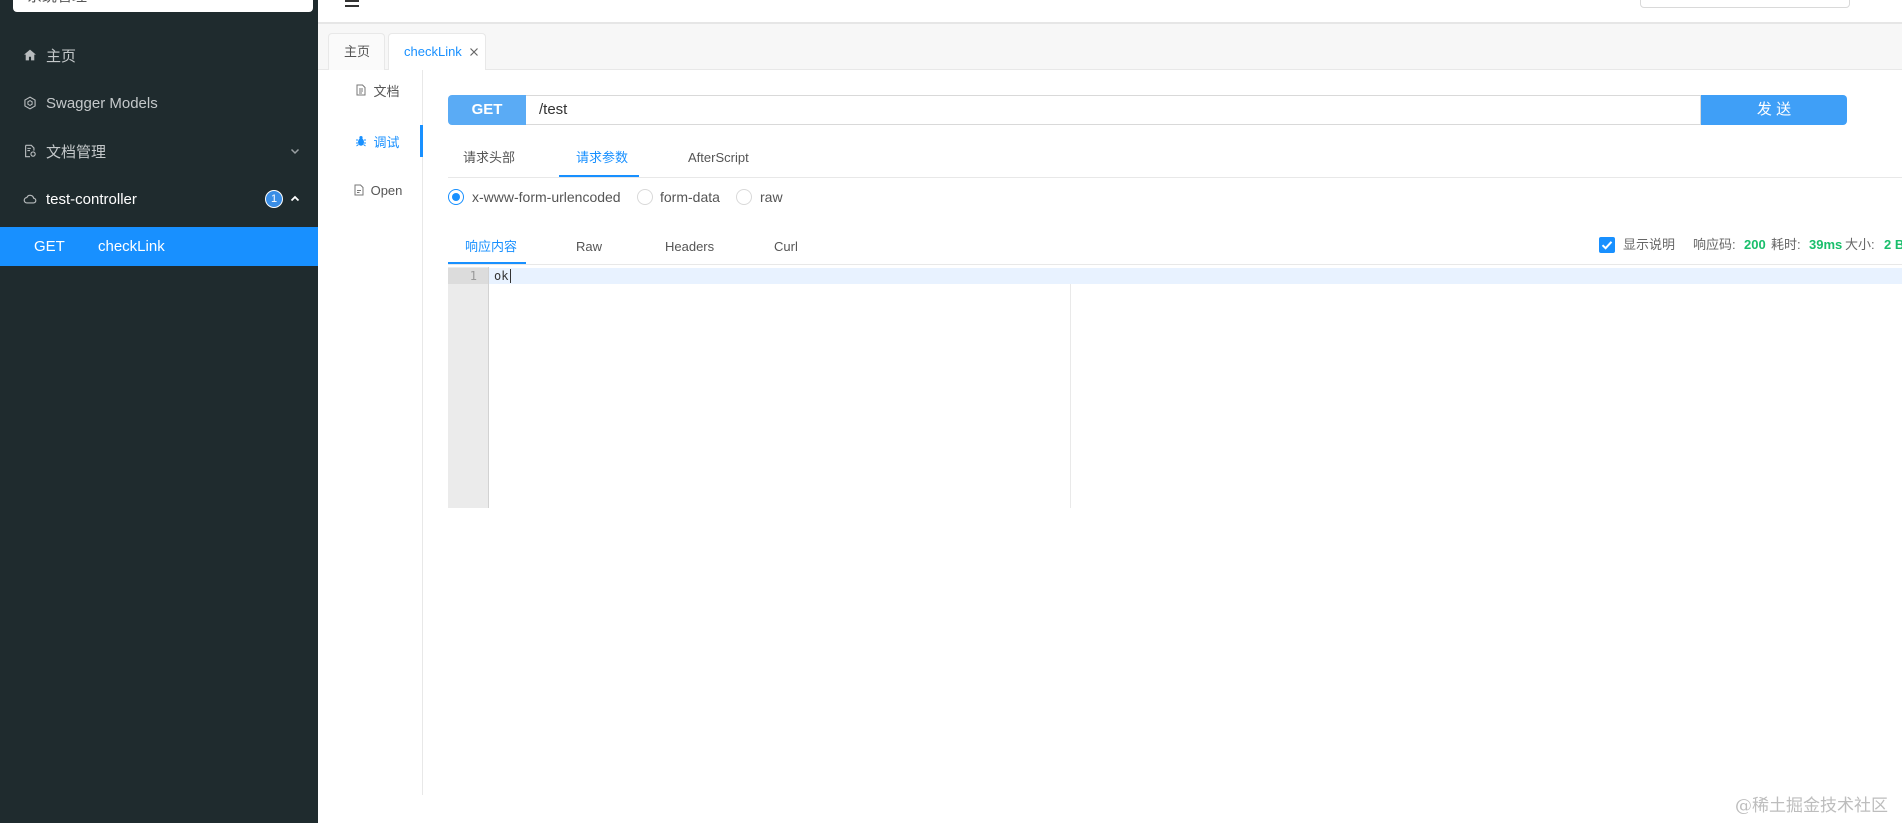 This screenshot has width=1902, height=823. What do you see at coordinates (1774, 110) in the screenshot?
I see `send-button: 发 送` at bounding box center [1774, 110].